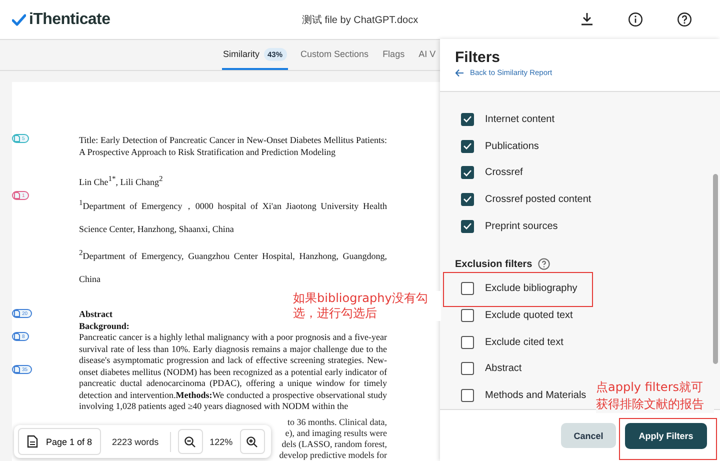  Describe the element at coordinates (335, 55) in the screenshot. I see `tab: Custom Sections` at that location.